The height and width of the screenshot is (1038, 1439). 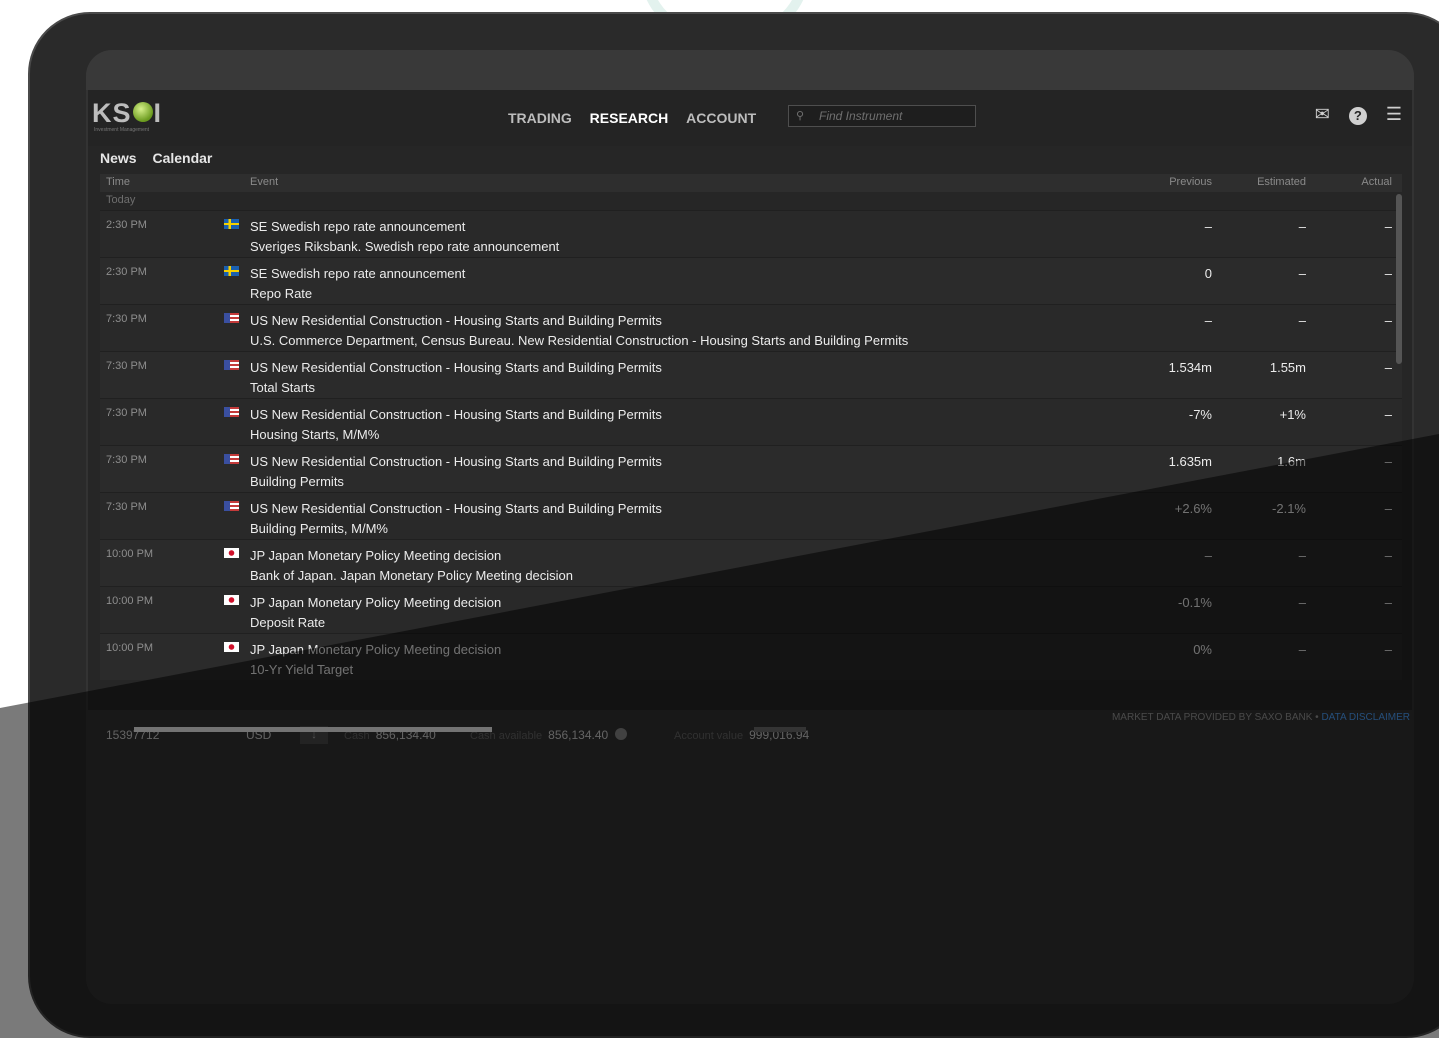 What do you see at coordinates (121, 200) in the screenshot?
I see `group-today: Today` at bounding box center [121, 200].